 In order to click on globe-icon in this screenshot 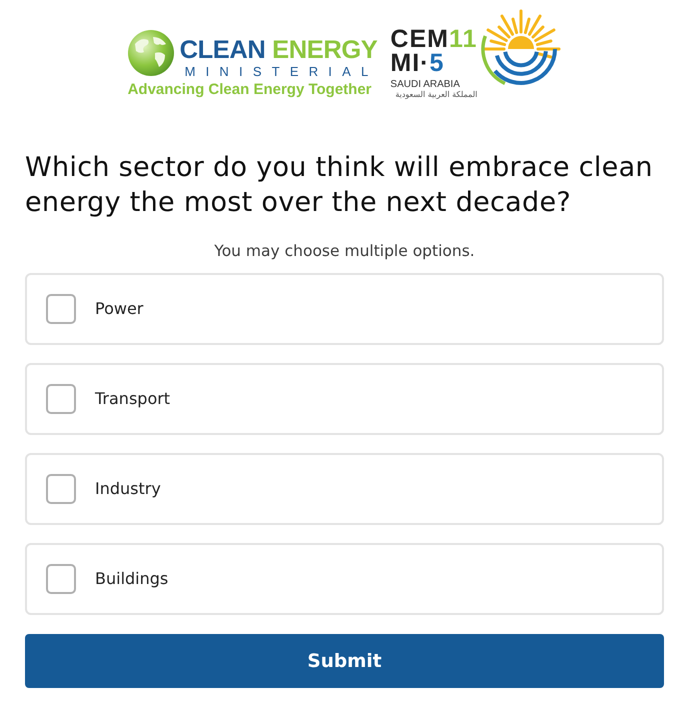, I will do `click(151, 53)`.